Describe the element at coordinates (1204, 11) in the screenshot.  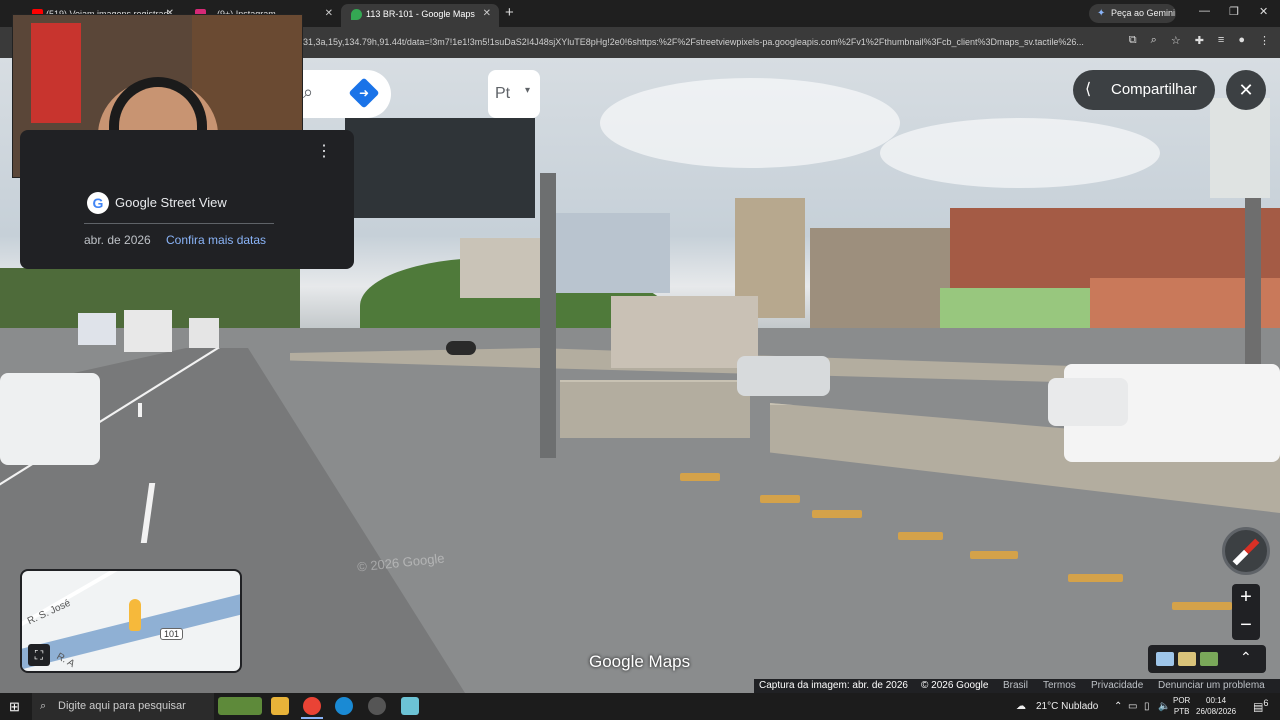
I see `minimize-icon: —` at that location.